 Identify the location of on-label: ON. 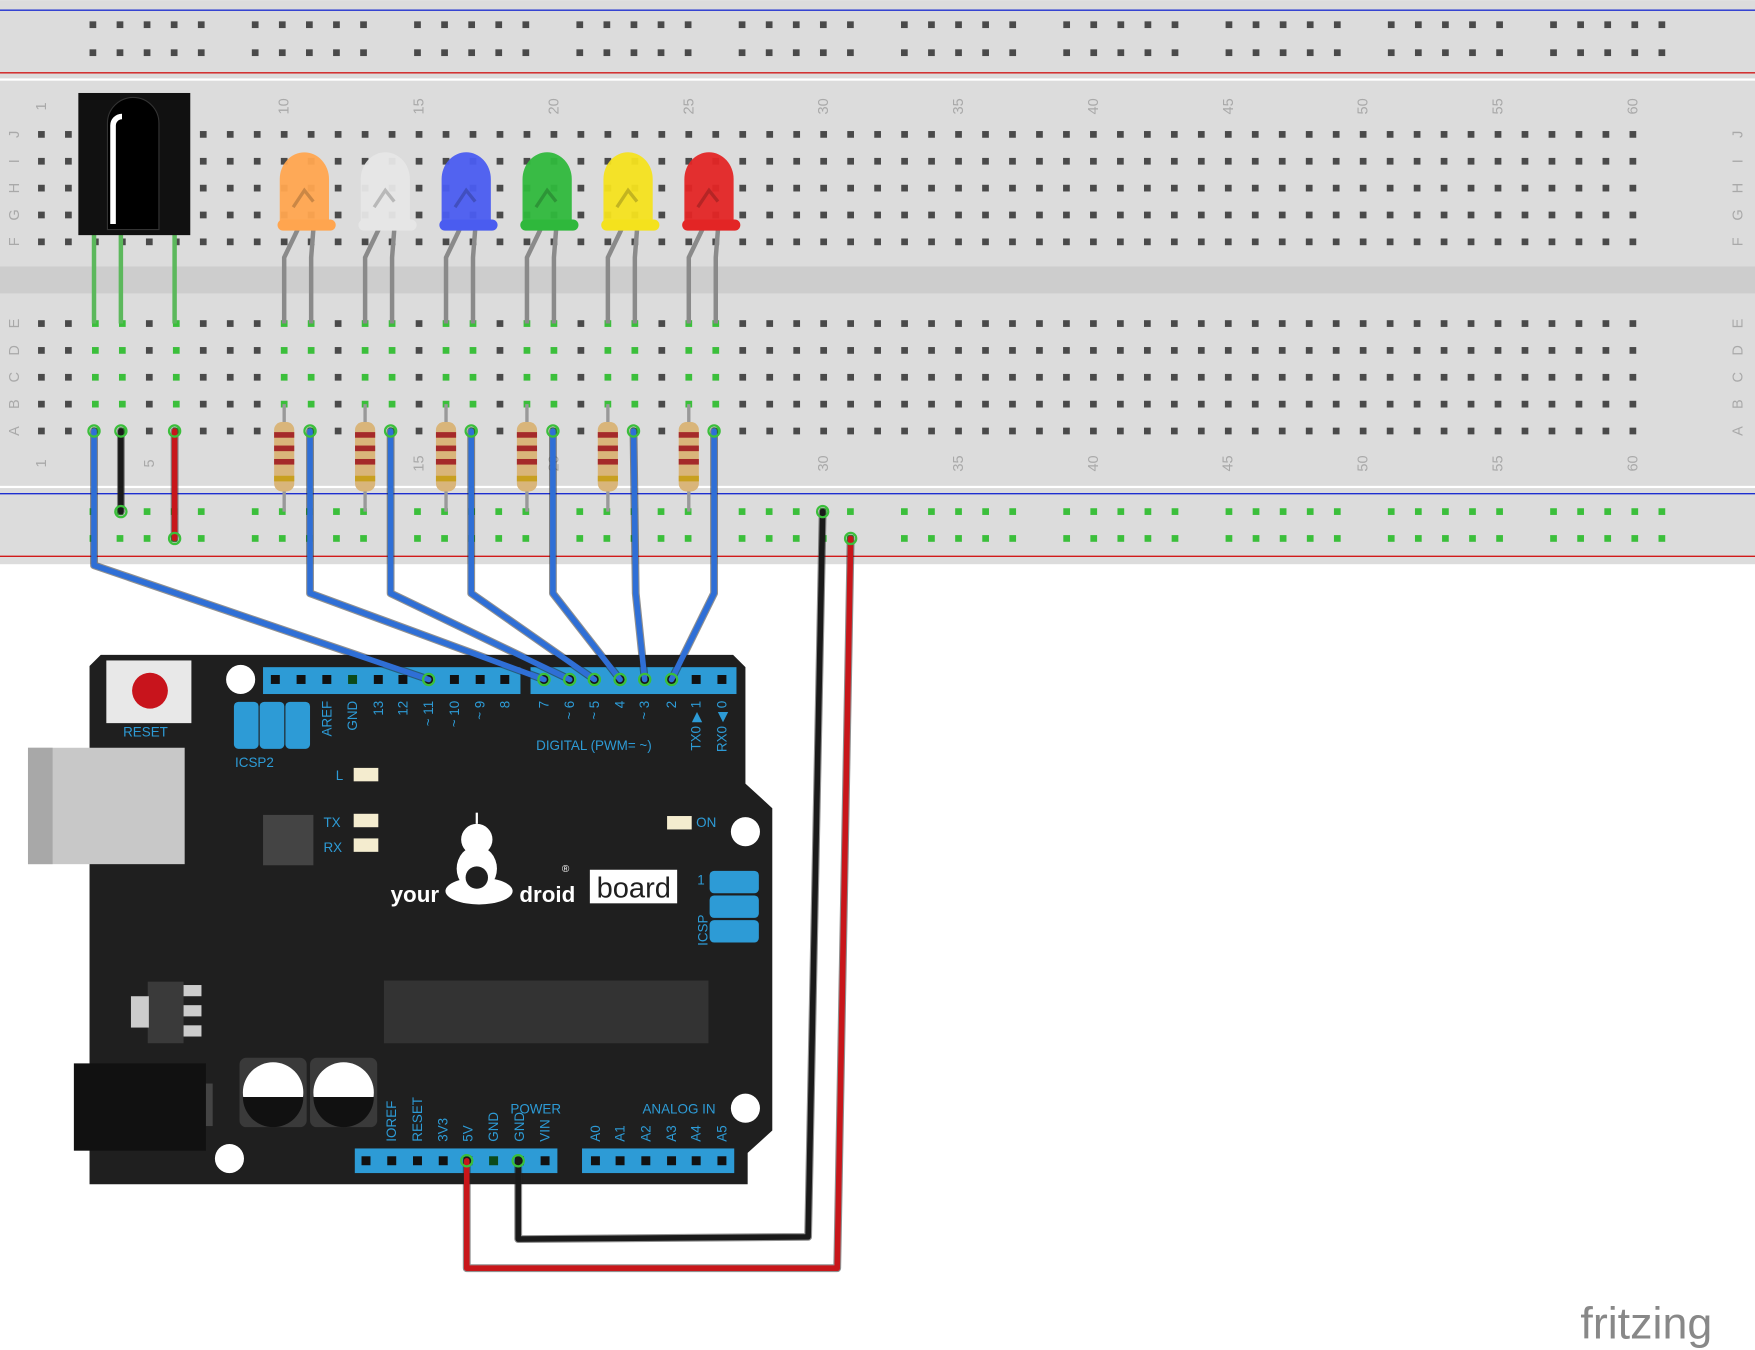
(706, 822).